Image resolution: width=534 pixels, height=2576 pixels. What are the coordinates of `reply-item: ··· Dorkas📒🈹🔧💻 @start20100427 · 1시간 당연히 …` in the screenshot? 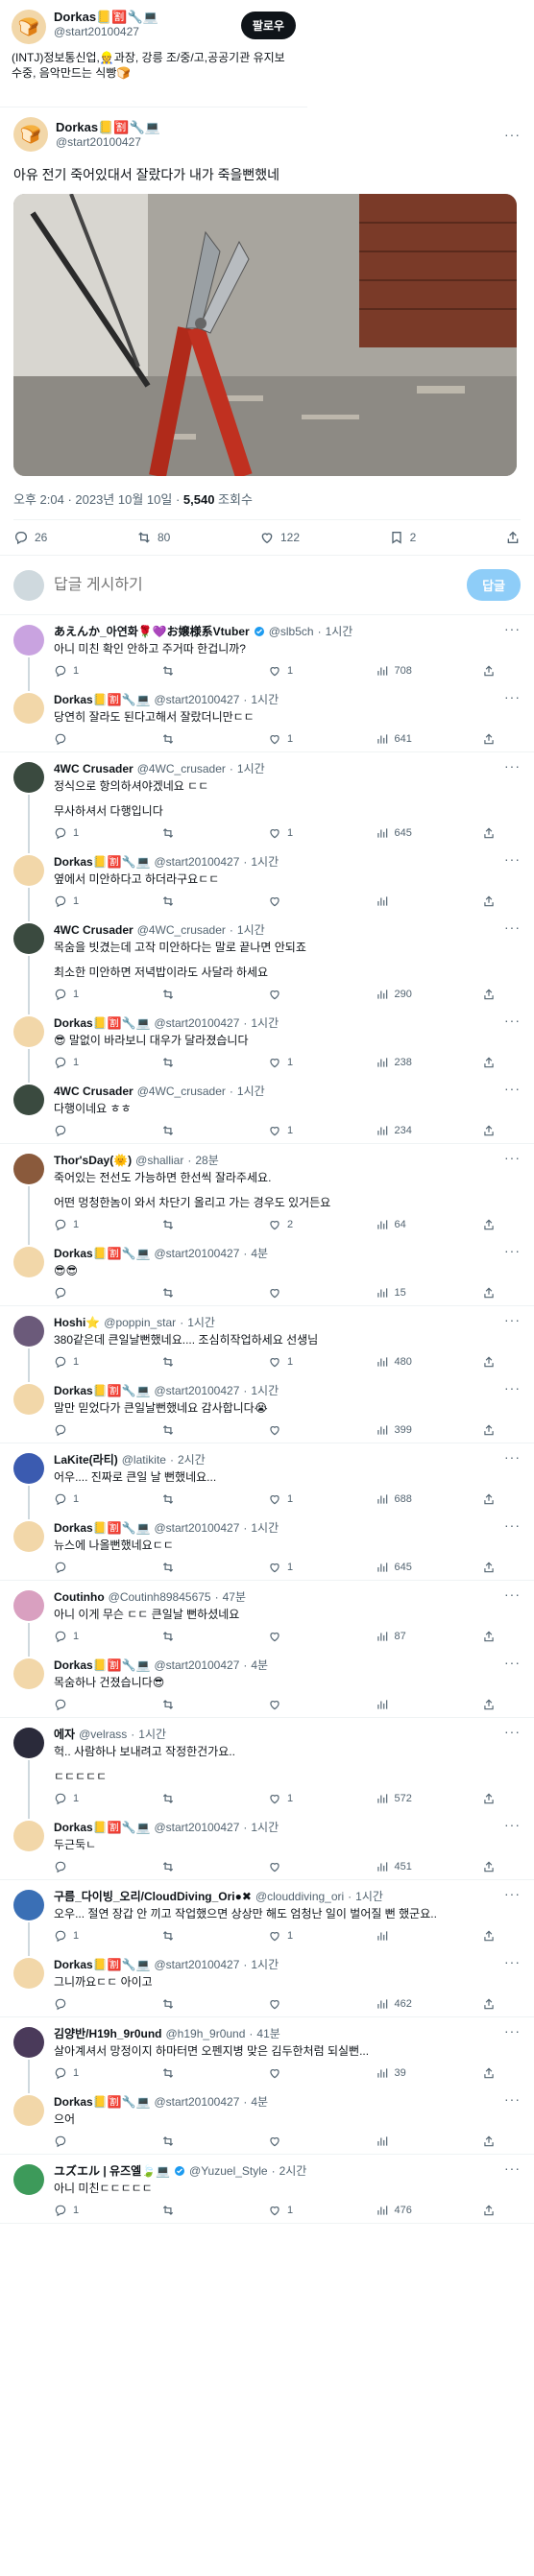 It's located at (267, 717).